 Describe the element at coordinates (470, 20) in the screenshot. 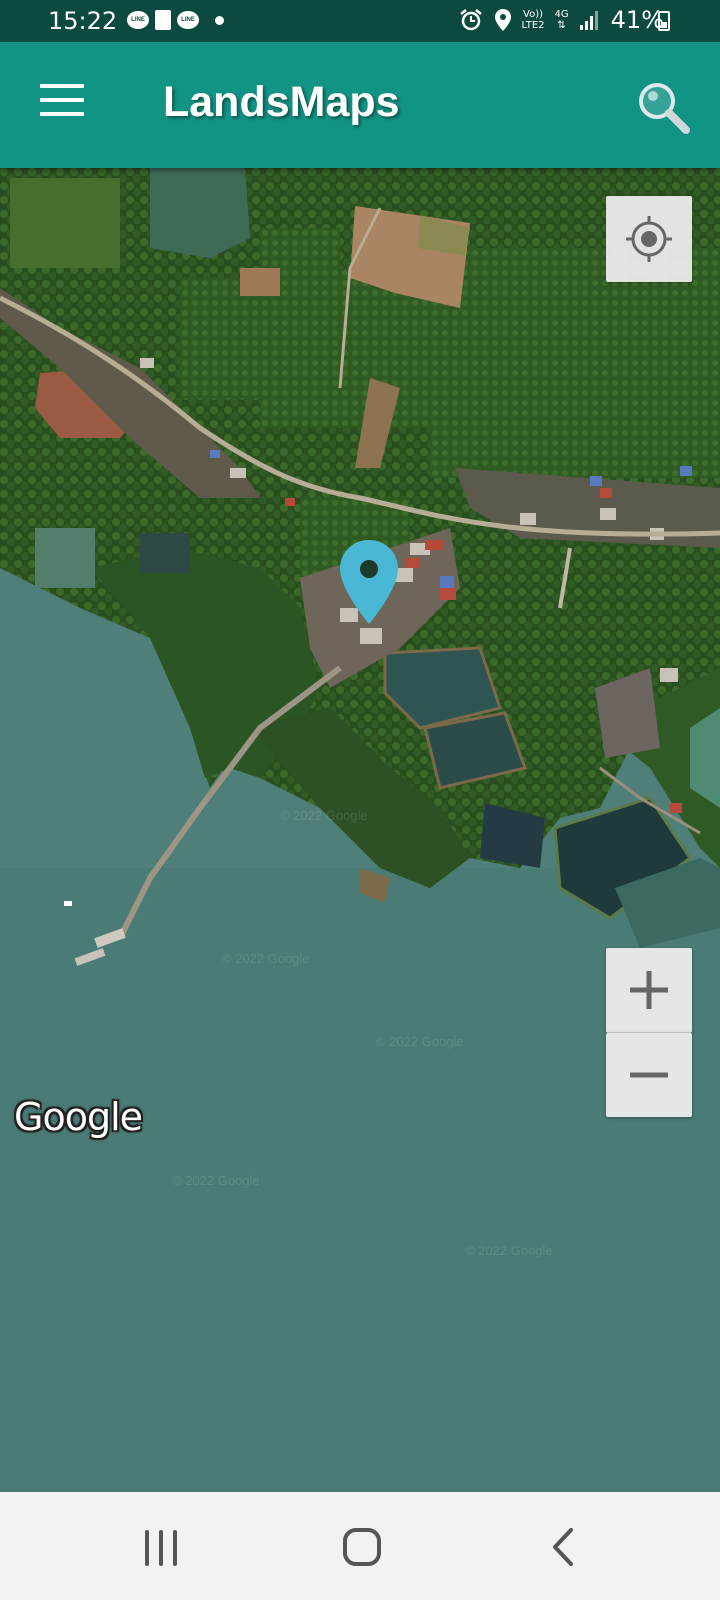

I see `alarm-icon` at that location.